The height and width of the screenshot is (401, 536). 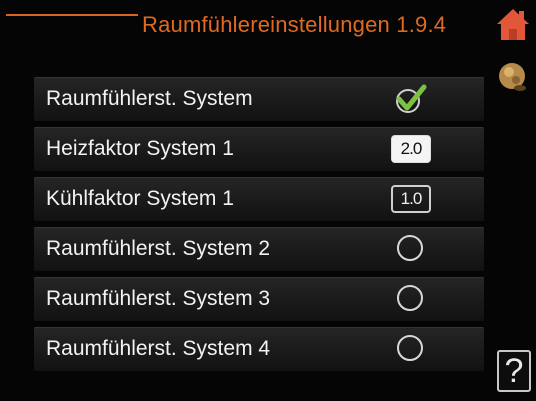 I want to click on row-label: Raumfühlerst. System, so click(x=149, y=98).